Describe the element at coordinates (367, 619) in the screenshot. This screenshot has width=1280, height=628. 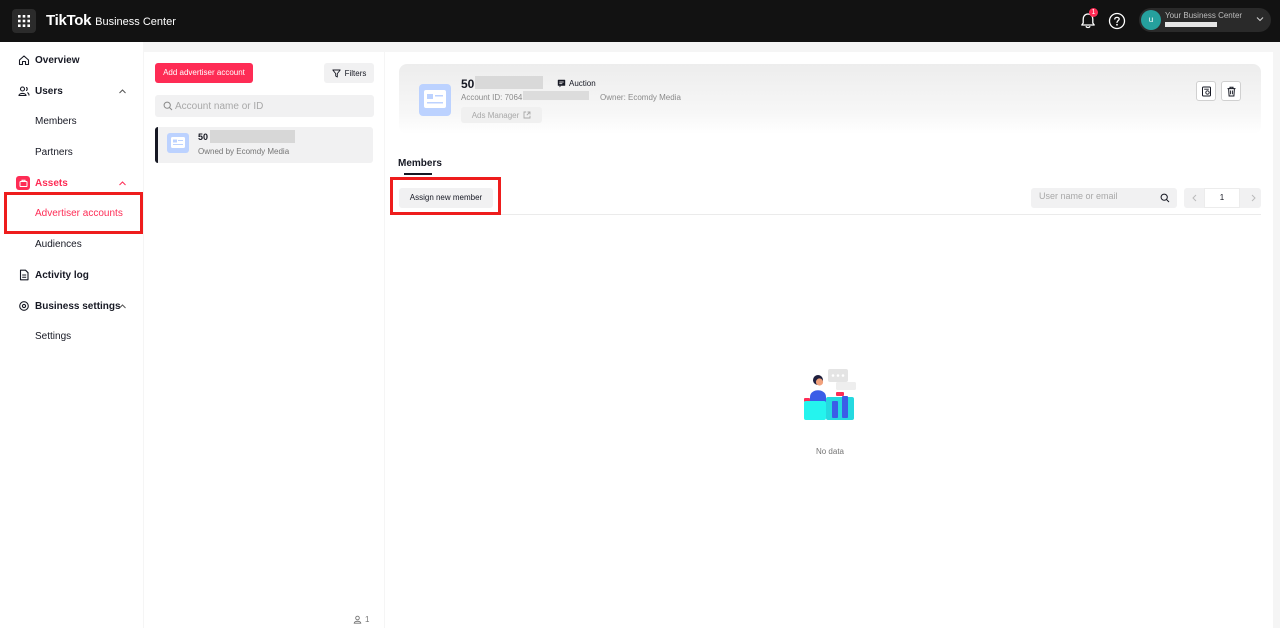
I see `member-count-value: 1` at that location.